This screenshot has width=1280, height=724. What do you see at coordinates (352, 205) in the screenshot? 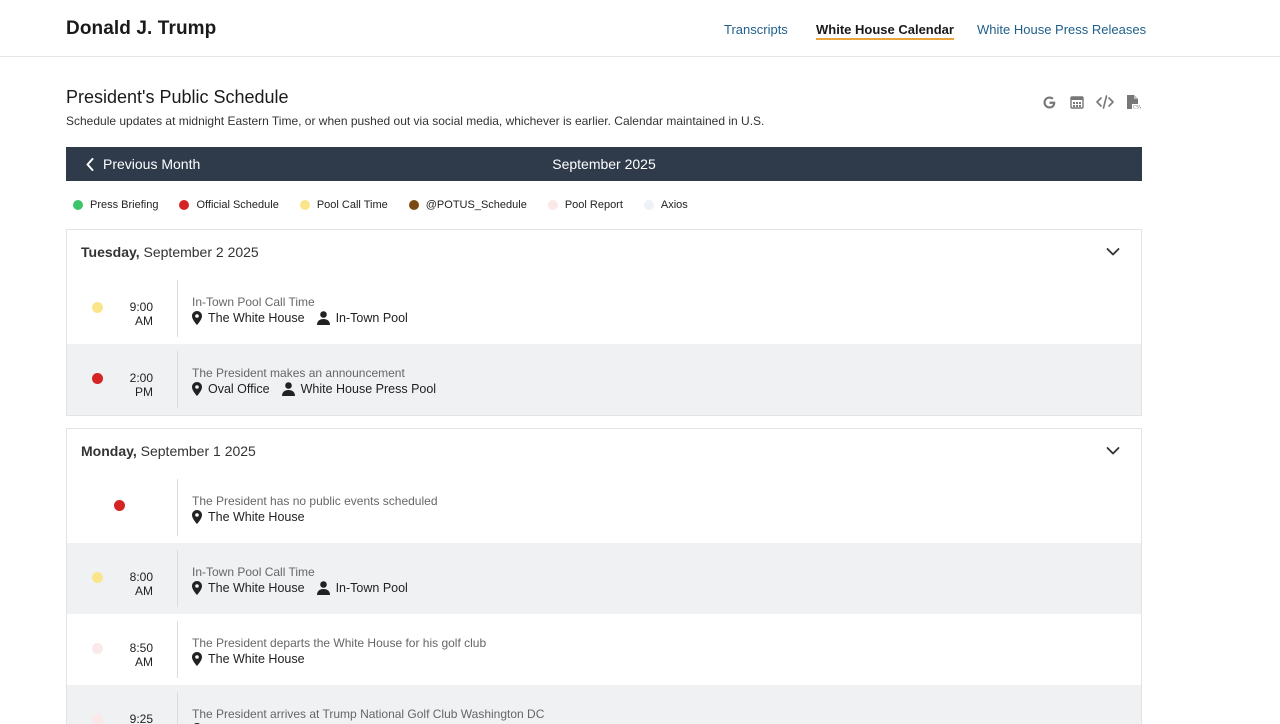
I see `legend-label: Pool Call Time` at bounding box center [352, 205].